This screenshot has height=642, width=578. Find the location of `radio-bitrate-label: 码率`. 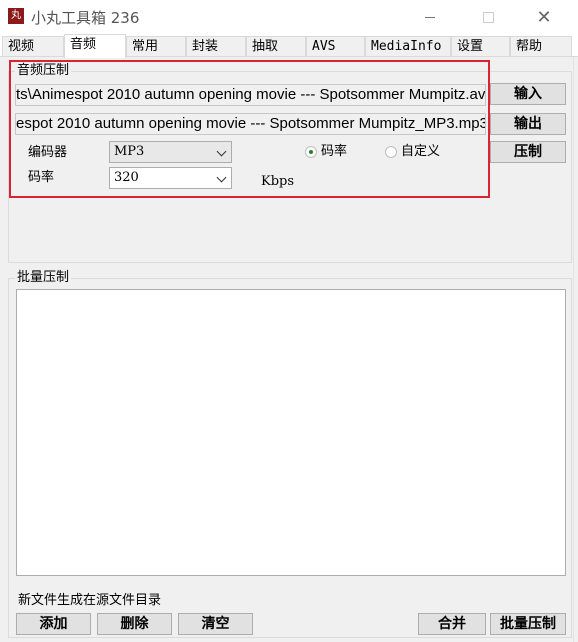

radio-bitrate-label: 码率 is located at coordinates (334, 151).